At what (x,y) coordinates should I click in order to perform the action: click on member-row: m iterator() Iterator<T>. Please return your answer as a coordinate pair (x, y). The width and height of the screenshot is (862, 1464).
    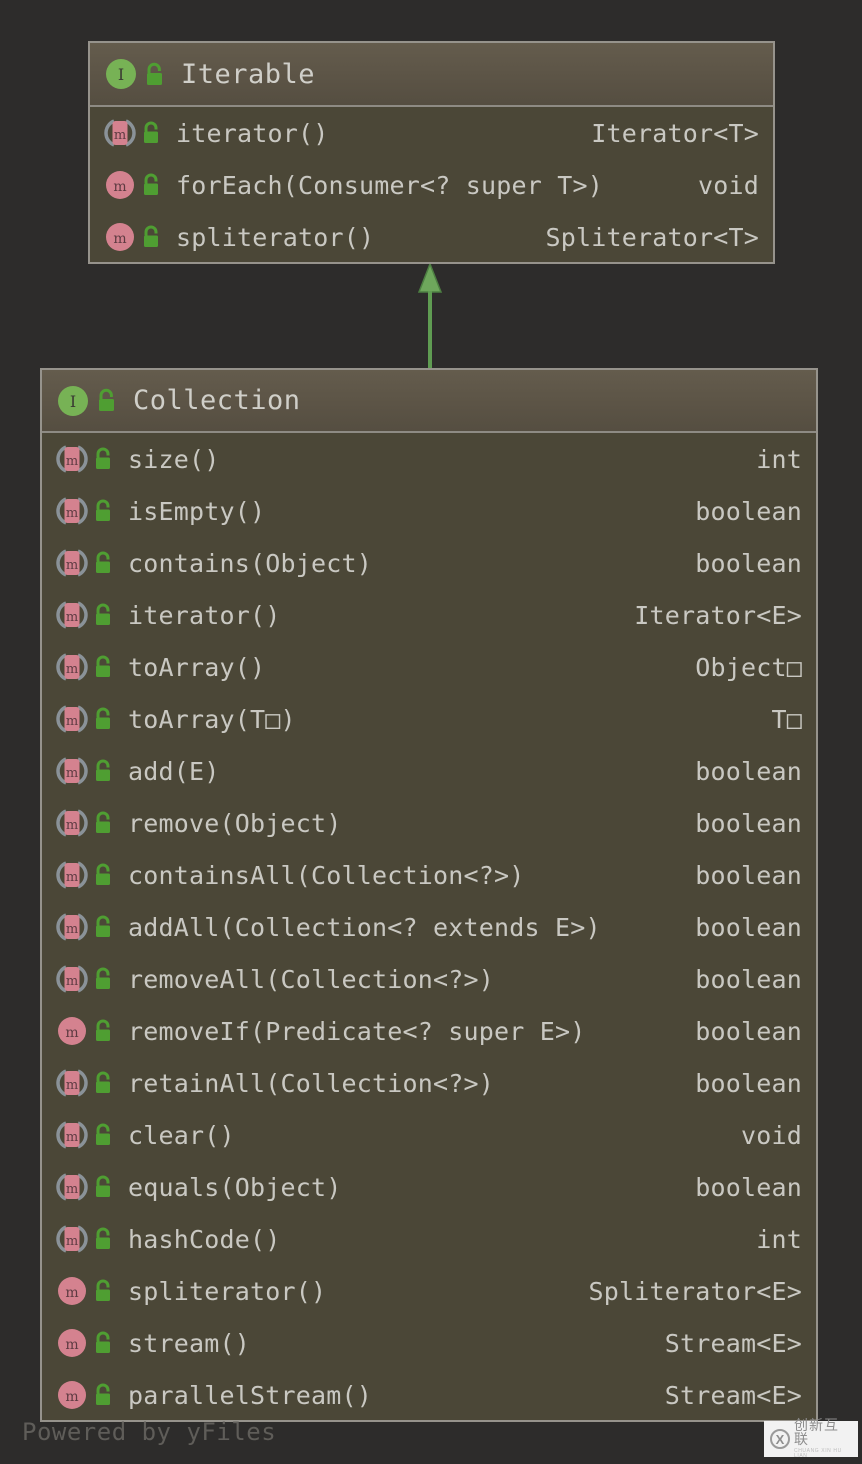
    Looking at the image, I should click on (431, 133).